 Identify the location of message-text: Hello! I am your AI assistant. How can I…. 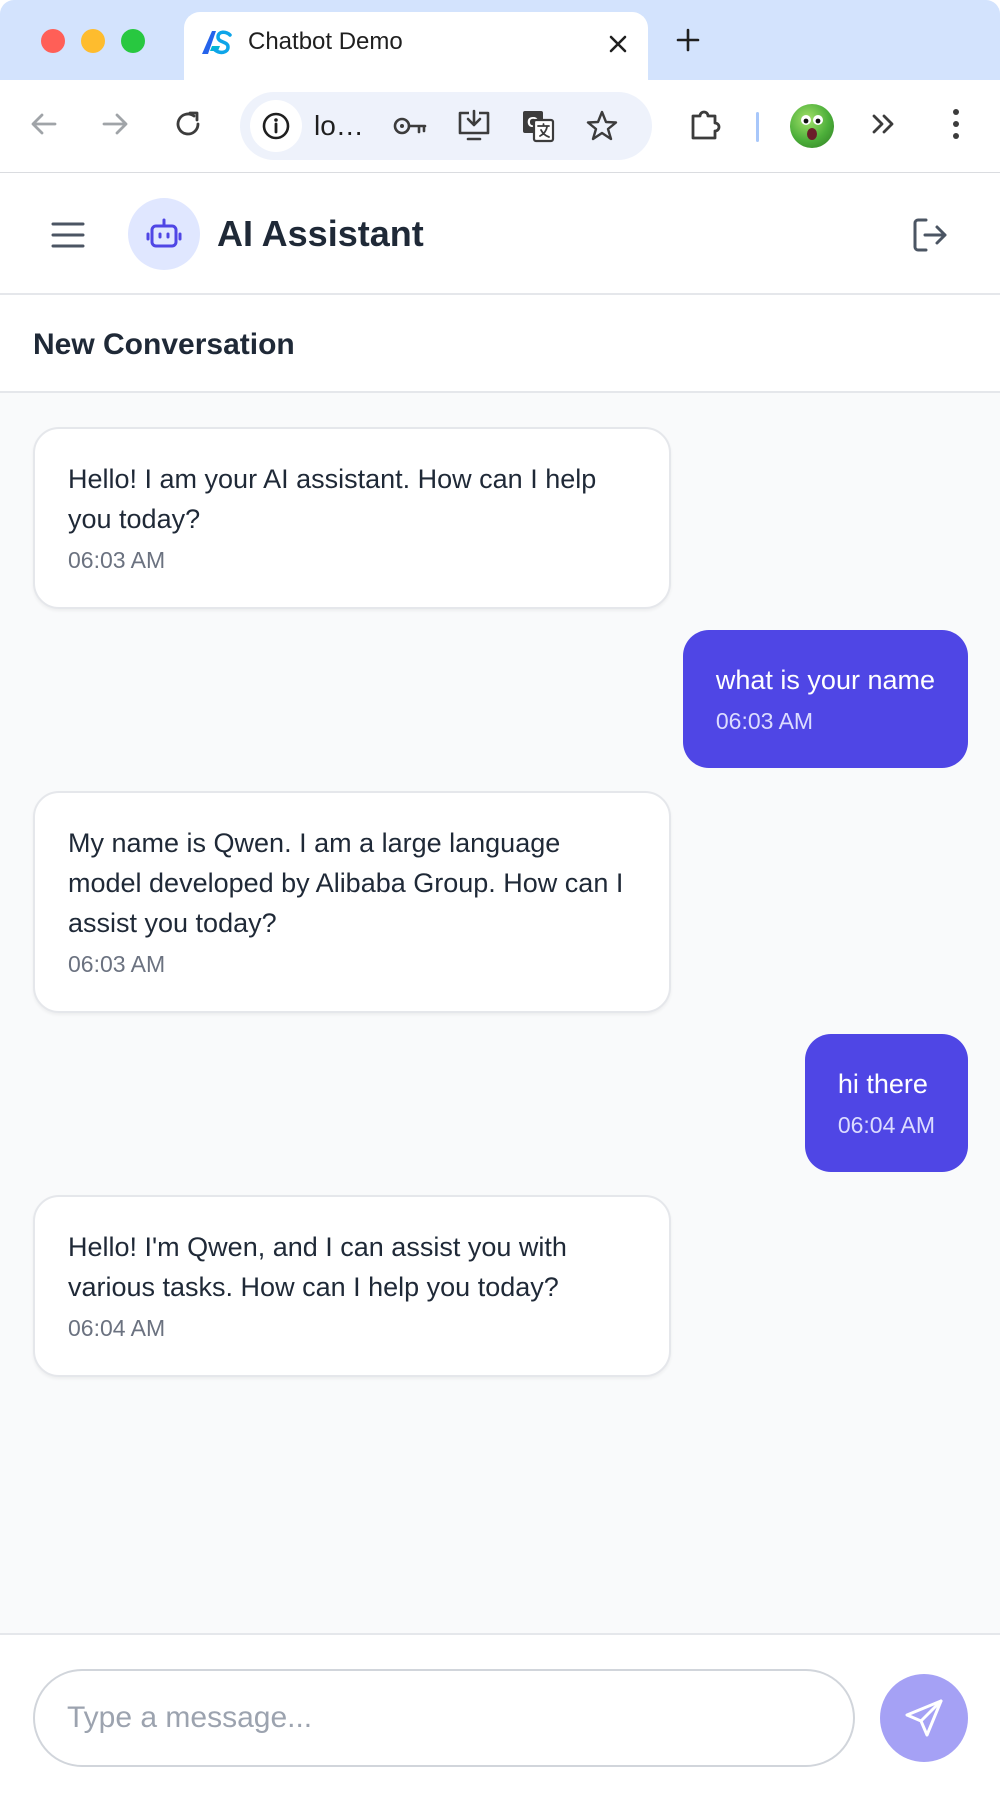
(332, 499).